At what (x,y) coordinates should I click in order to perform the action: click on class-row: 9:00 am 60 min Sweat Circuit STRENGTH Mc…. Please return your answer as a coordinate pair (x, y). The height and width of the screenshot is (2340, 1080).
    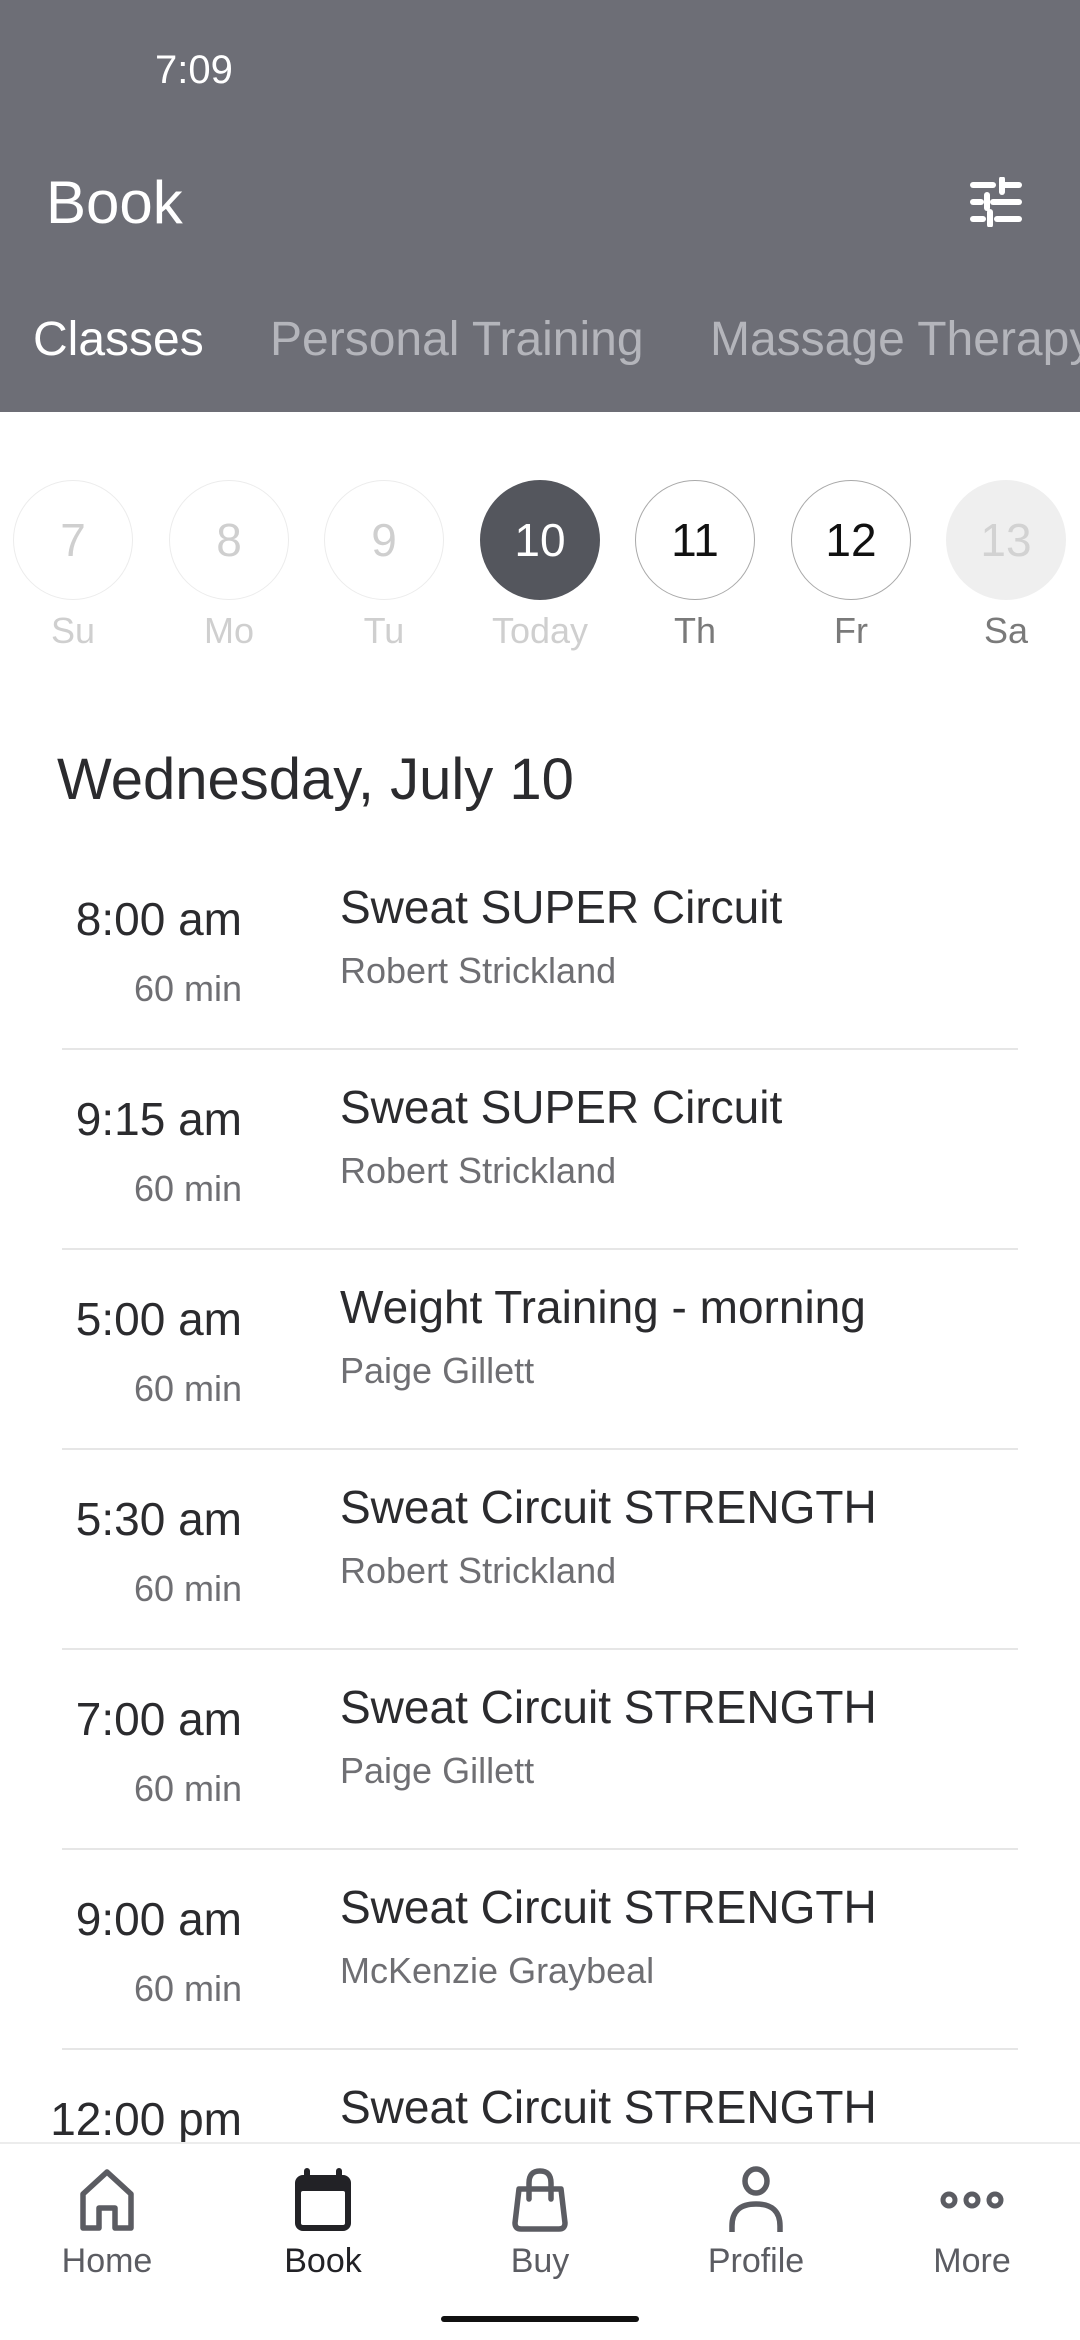
    Looking at the image, I should click on (540, 1950).